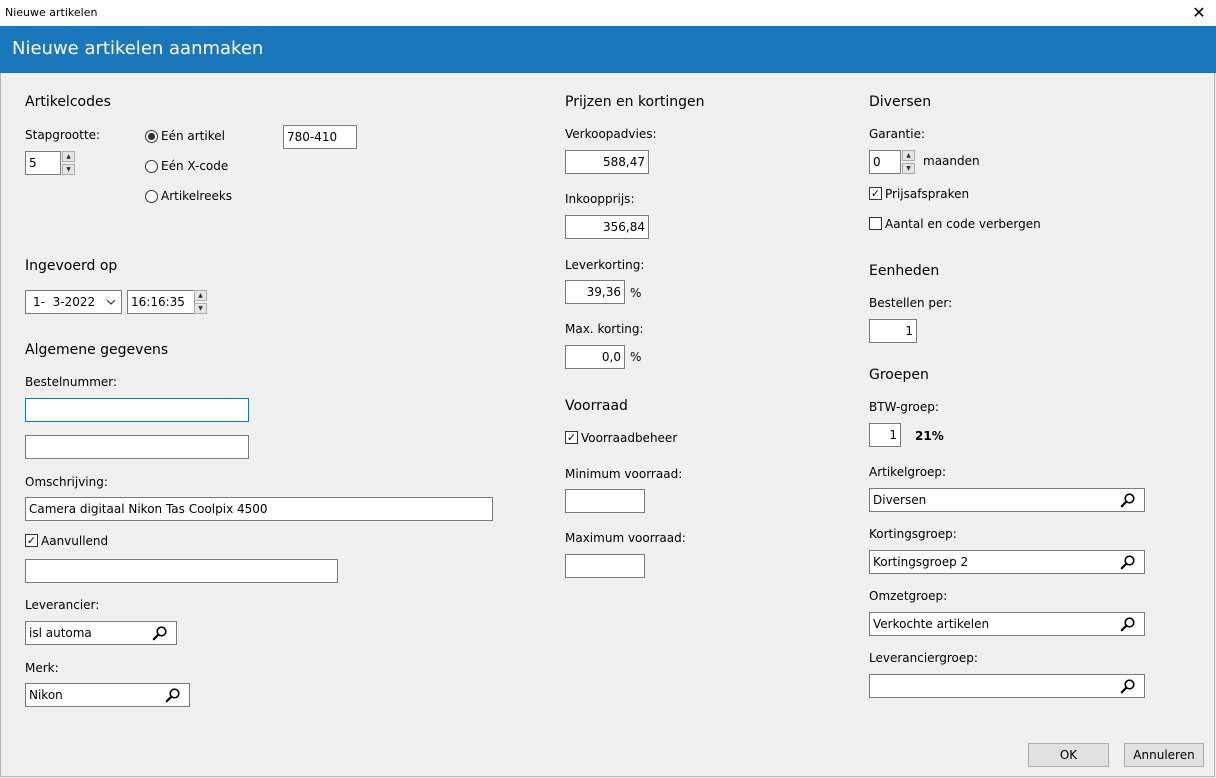 Image resolution: width=1216 pixels, height=778 pixels. What do you see at coordinates (1199, 13) in the screenshot?
I see `close-icon: ✕` at bounding box center [1199, 13].